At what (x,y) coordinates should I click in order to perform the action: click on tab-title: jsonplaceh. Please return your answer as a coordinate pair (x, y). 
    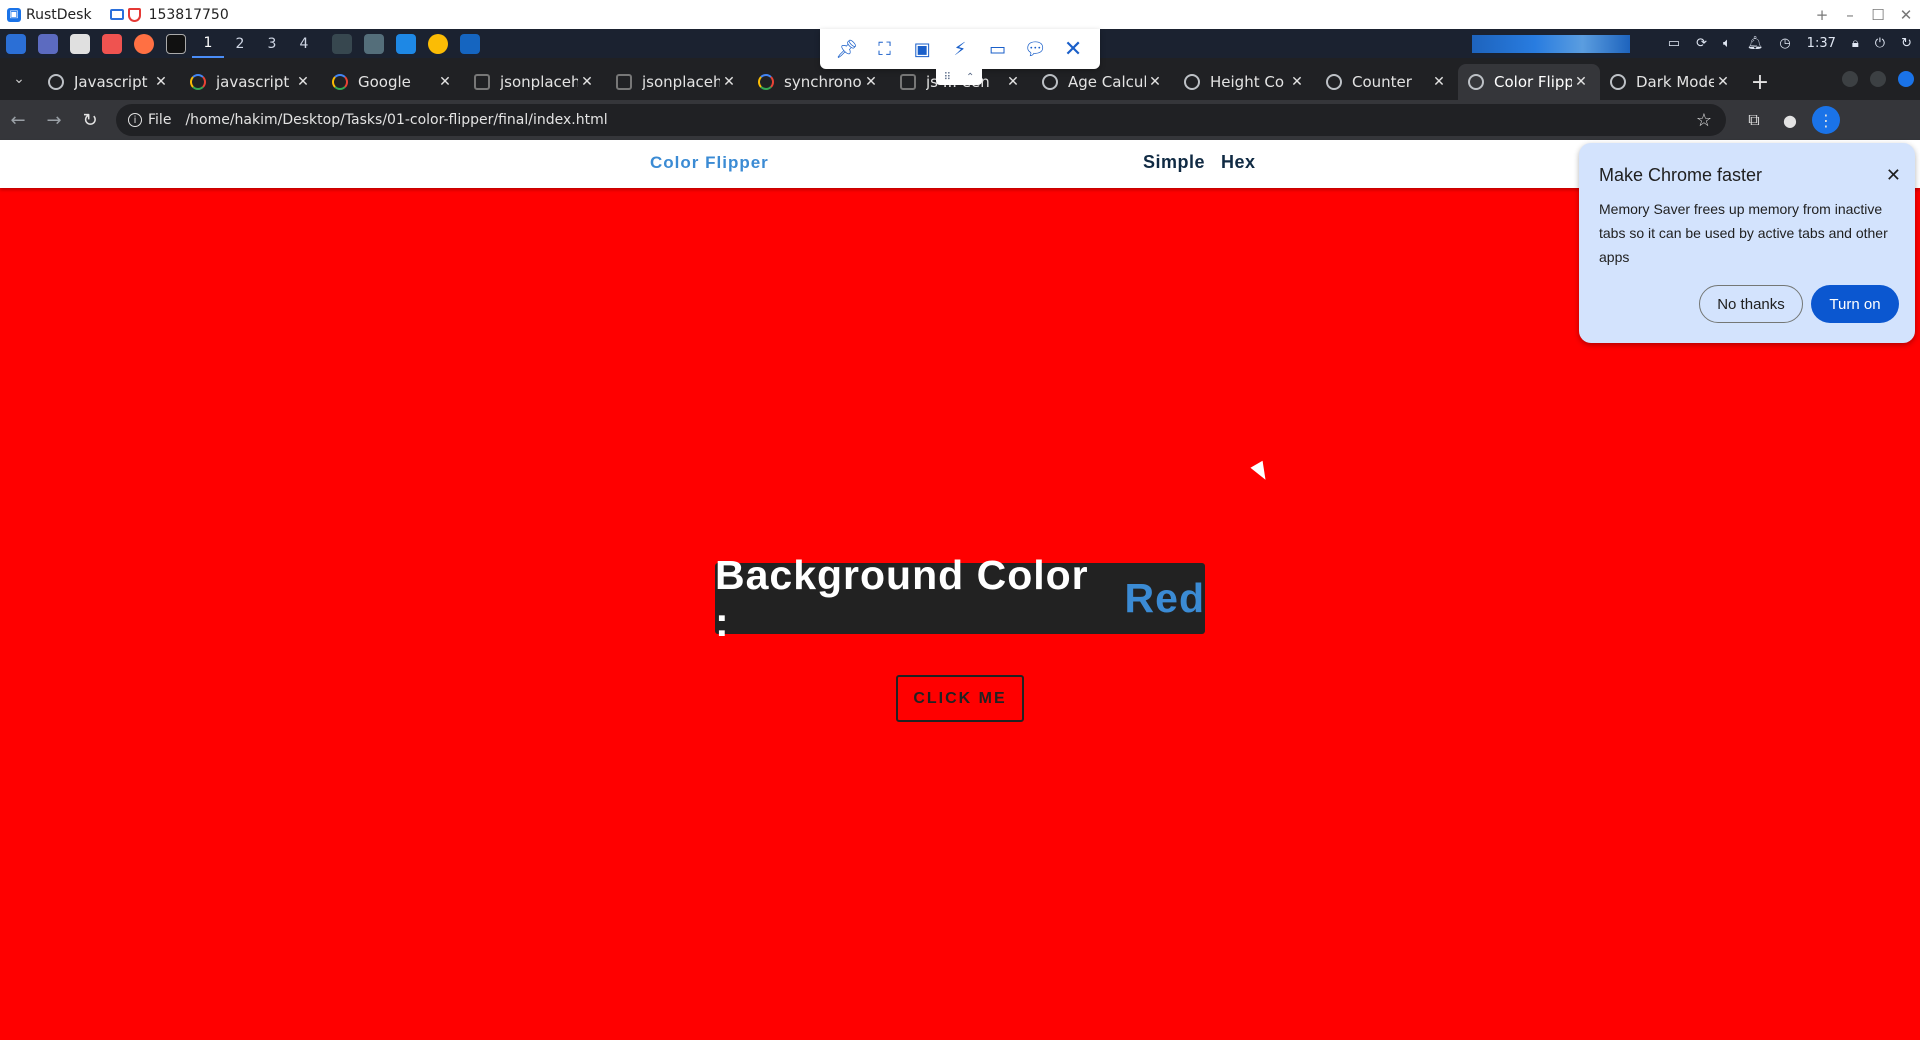
    Looking at the image, I should click on (681, 82).